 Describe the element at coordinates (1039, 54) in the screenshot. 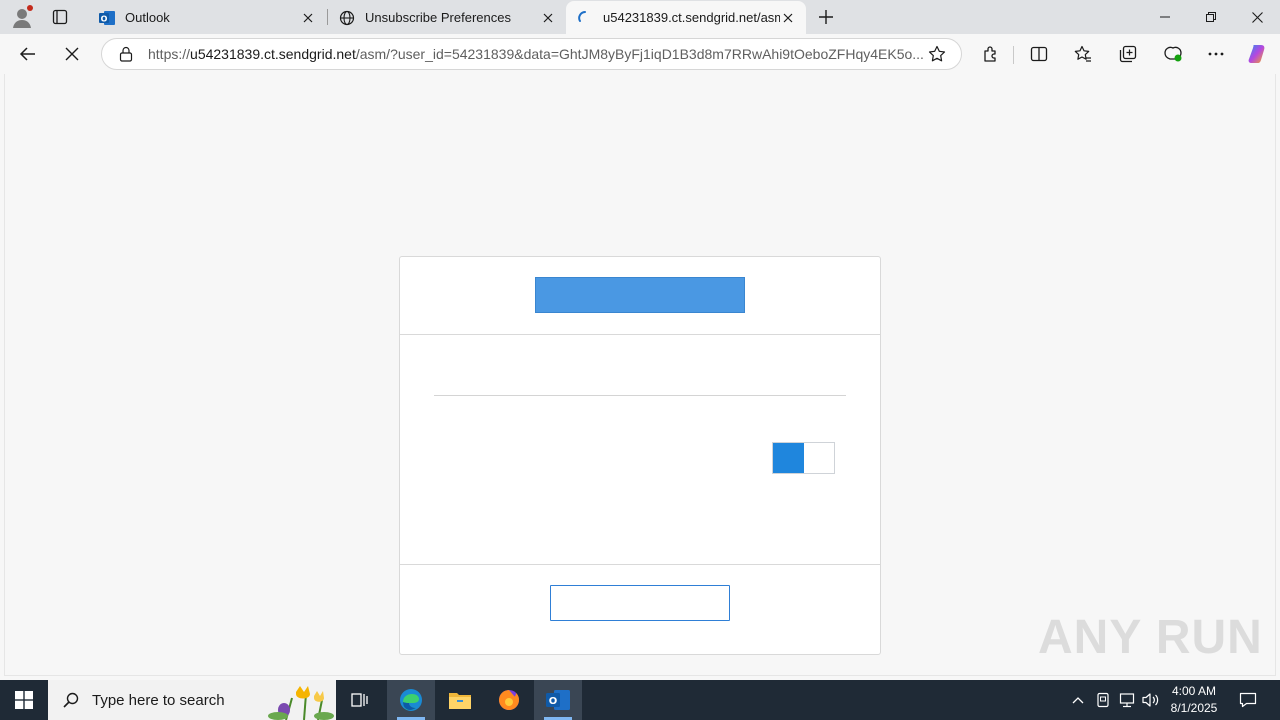

I see `split-screen-icon` at that location.